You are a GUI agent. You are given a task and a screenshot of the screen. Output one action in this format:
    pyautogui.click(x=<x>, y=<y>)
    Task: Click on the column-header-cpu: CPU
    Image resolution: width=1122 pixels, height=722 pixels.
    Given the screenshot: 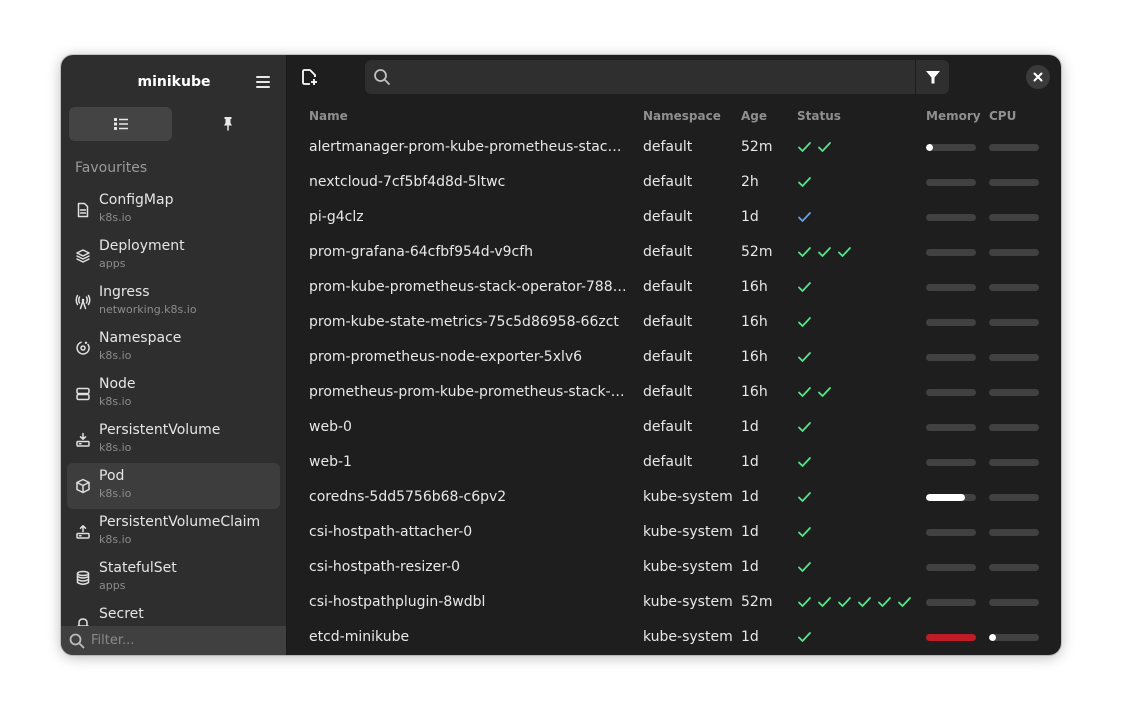 What is the action you would take?
    pyautogui.click(x=1002, y=116)
    